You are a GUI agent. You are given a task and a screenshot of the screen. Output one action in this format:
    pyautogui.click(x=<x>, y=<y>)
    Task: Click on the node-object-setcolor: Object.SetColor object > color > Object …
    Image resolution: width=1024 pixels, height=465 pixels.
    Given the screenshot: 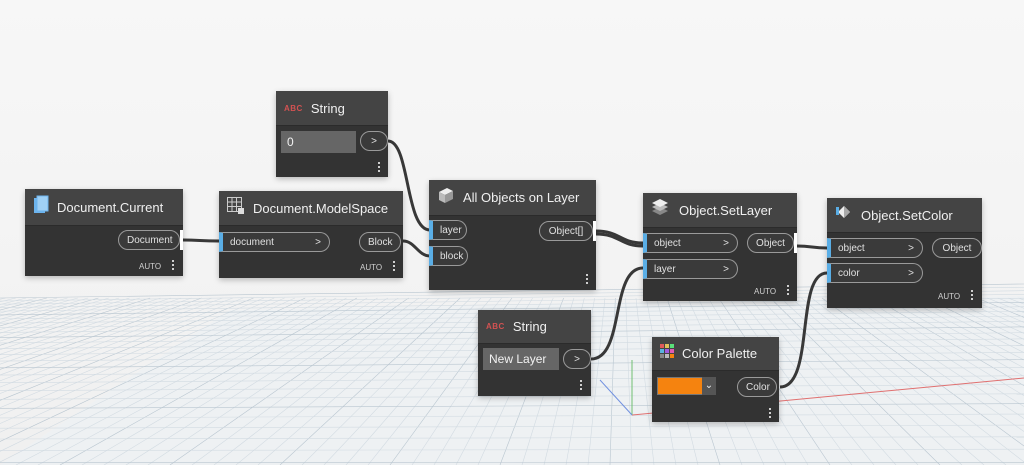 What is the action you would take?
    pyautogui.click(x=904, y=253)
    